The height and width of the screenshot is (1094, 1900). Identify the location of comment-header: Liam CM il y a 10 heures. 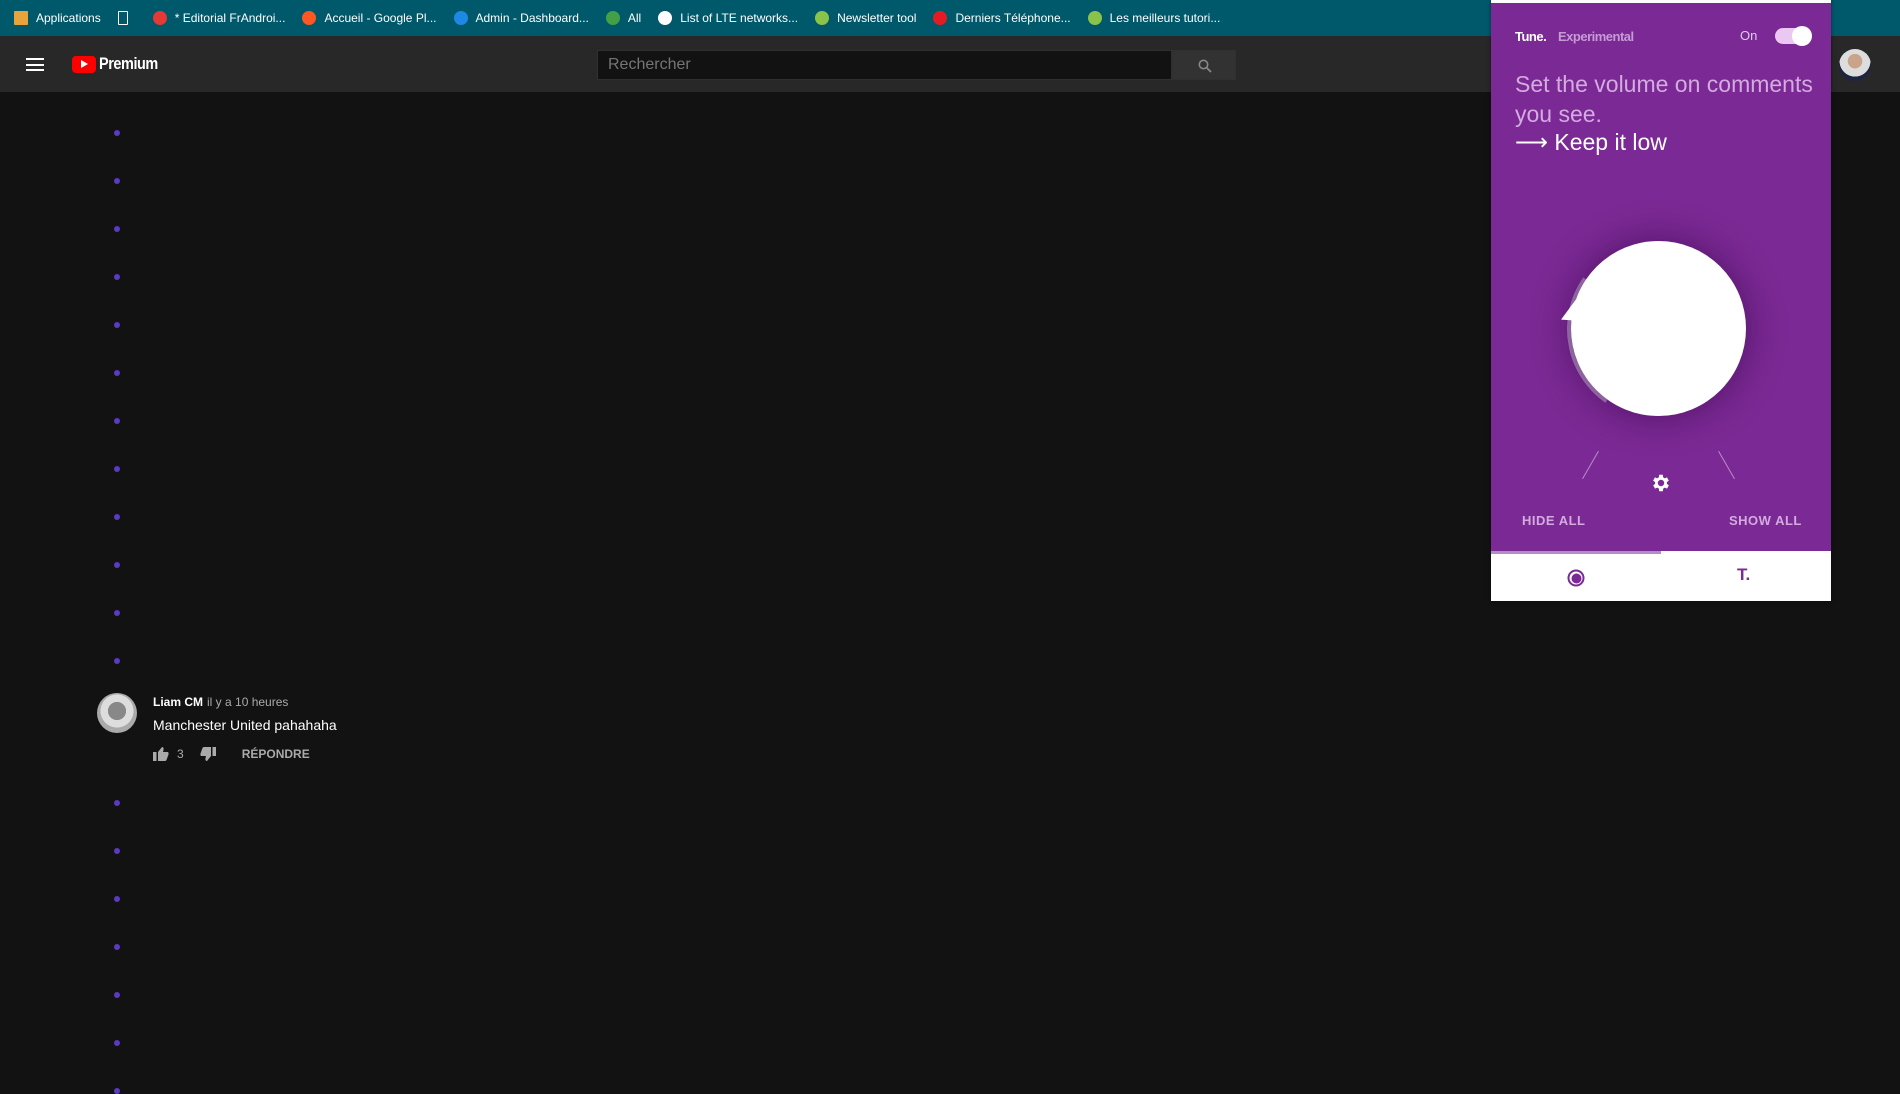
(220, 702).